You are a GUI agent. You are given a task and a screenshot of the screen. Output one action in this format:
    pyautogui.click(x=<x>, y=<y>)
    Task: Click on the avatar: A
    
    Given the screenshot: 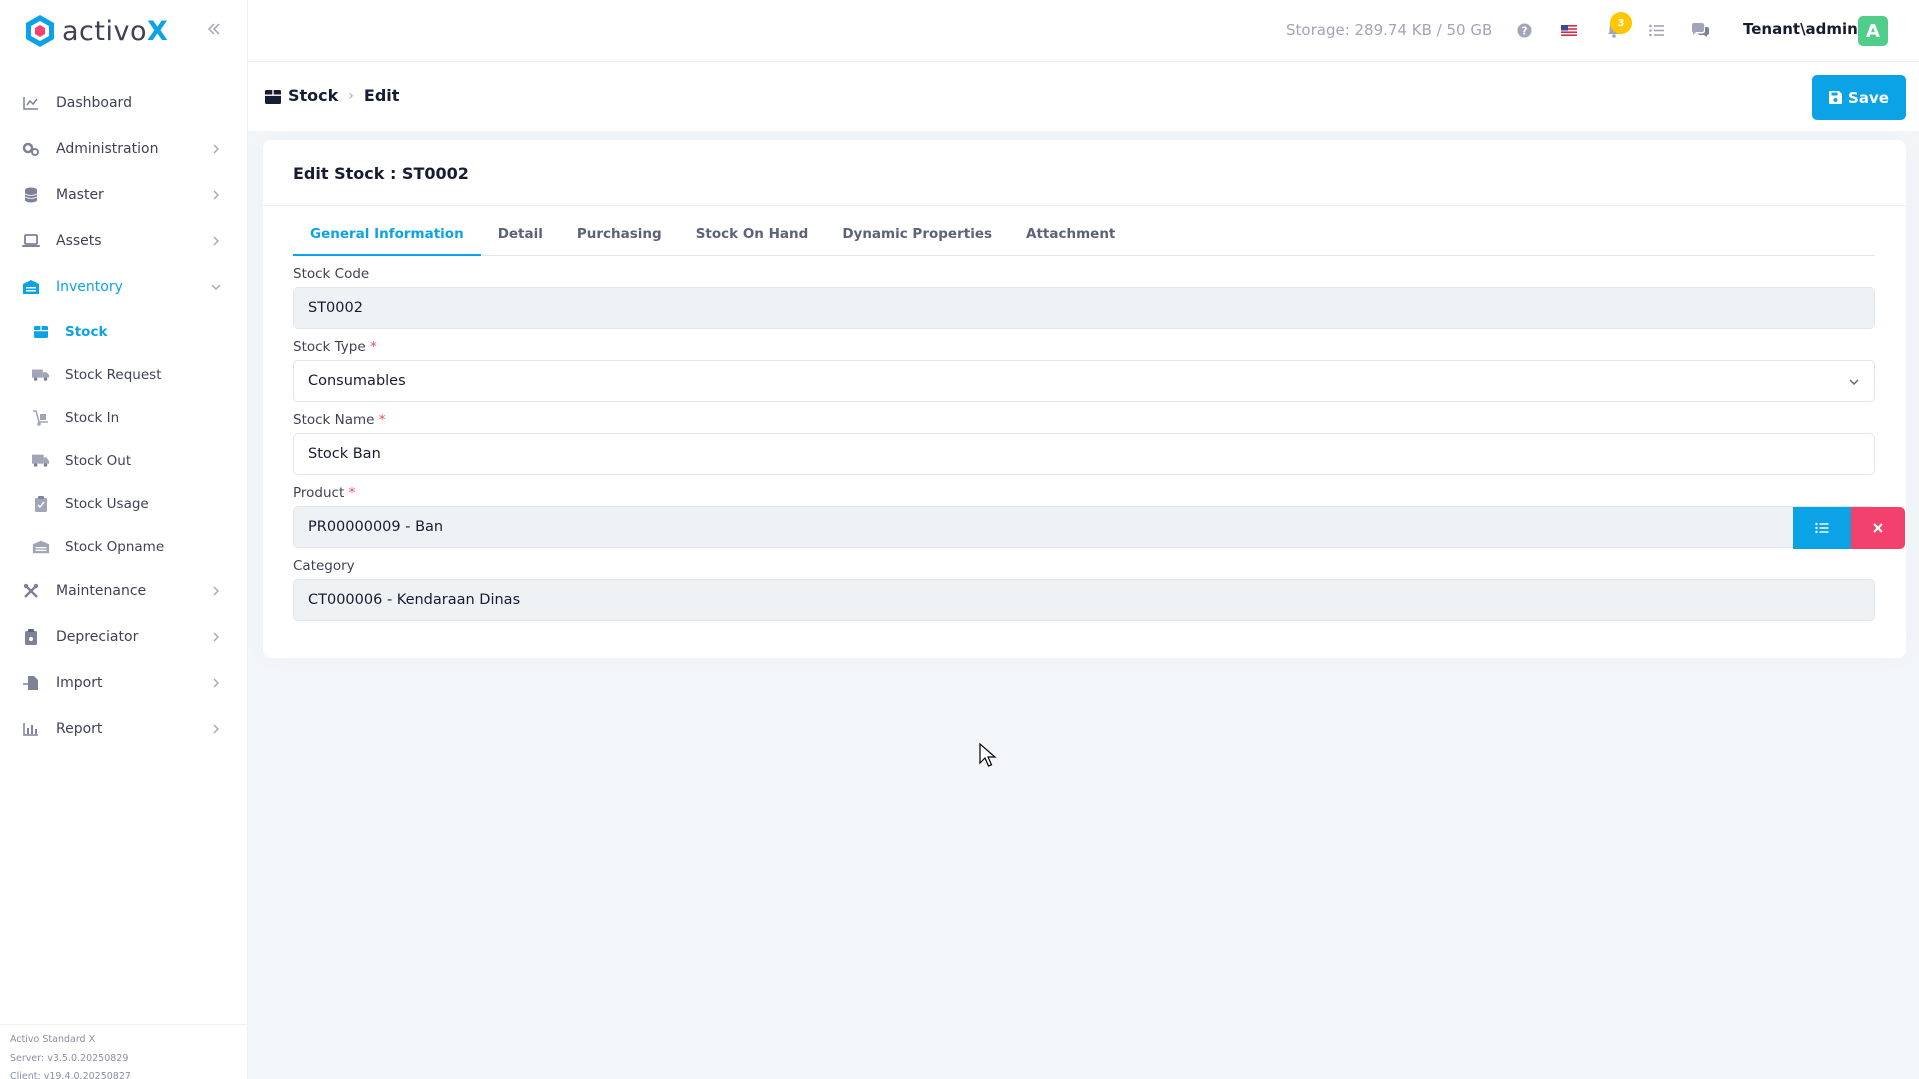 What is the action you would take?
    pyautogui.click(x=1873, y=31)
    